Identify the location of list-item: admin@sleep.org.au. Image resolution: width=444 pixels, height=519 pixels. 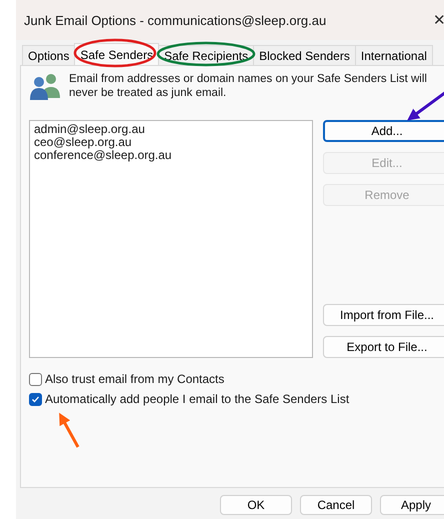
(171, 129).